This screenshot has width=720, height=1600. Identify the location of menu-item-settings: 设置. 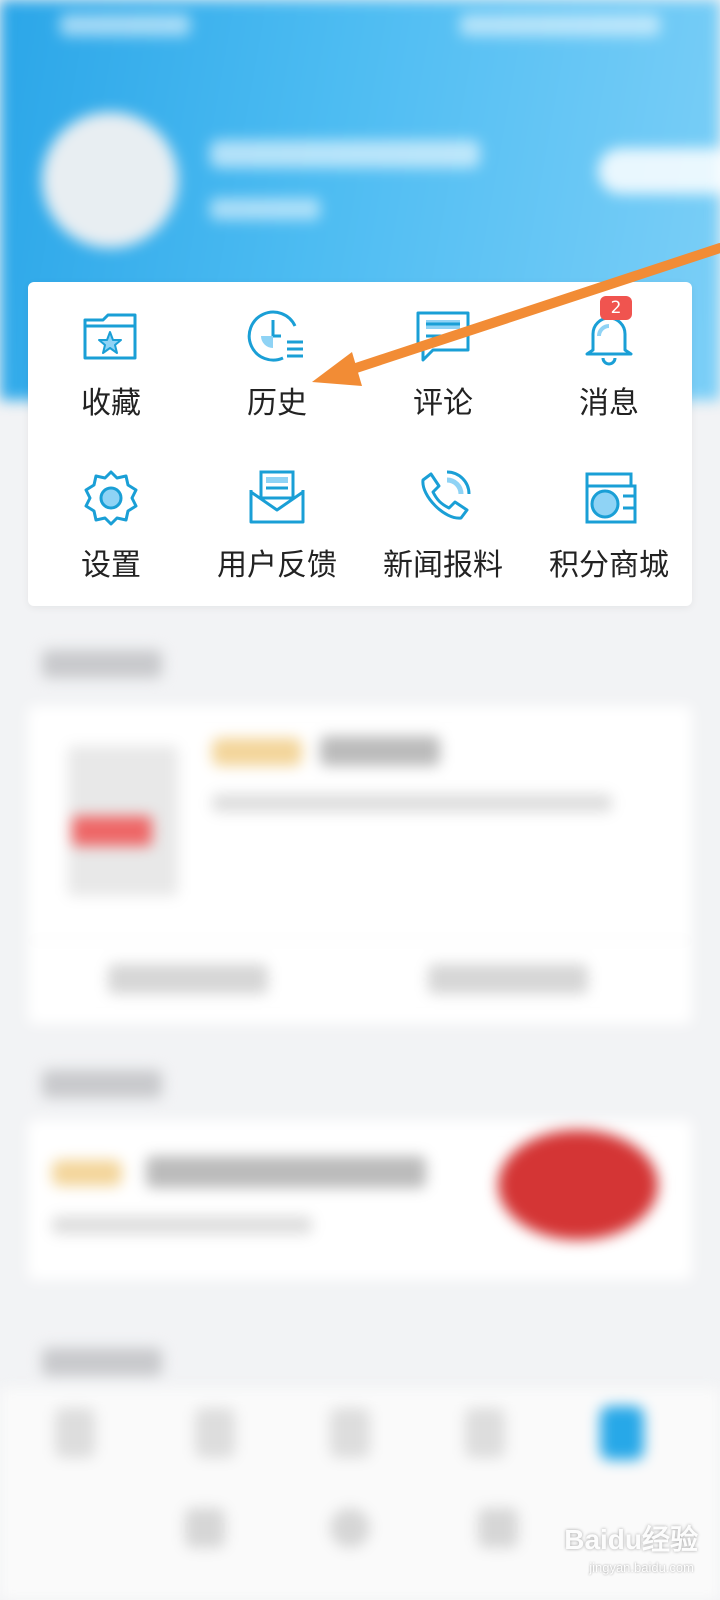
(111, 519).